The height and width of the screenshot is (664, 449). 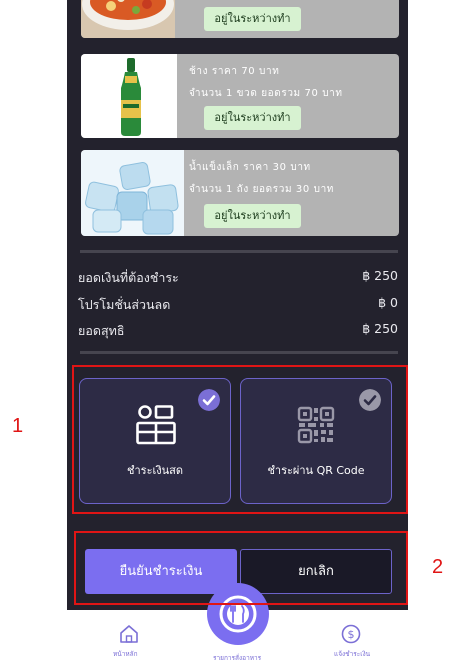 I want to click on summary-discount-value: ฿ 0, so click(x=388, y=302).